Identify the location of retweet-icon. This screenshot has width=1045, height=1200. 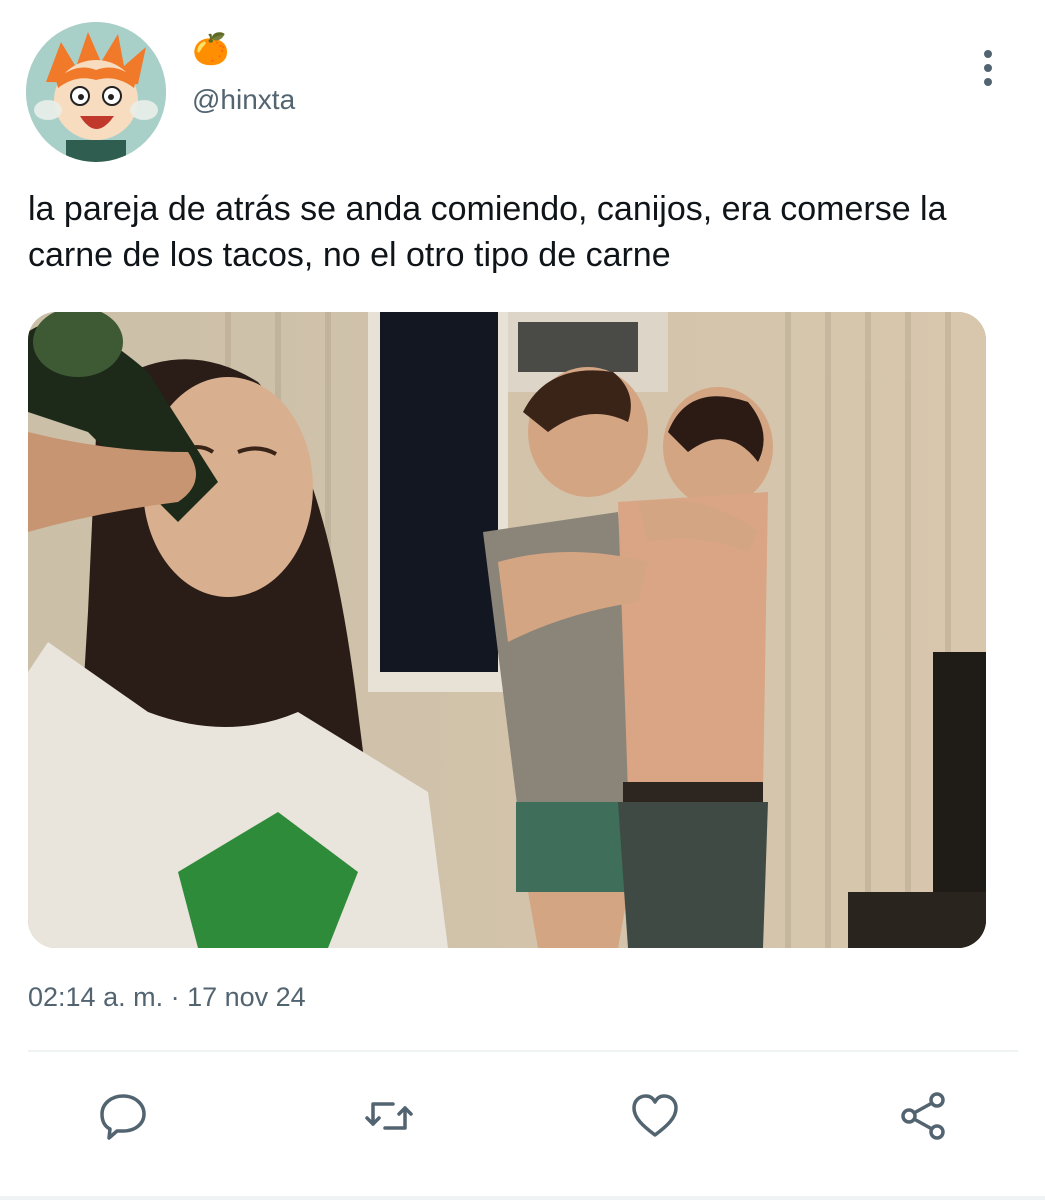
(389, 1116).